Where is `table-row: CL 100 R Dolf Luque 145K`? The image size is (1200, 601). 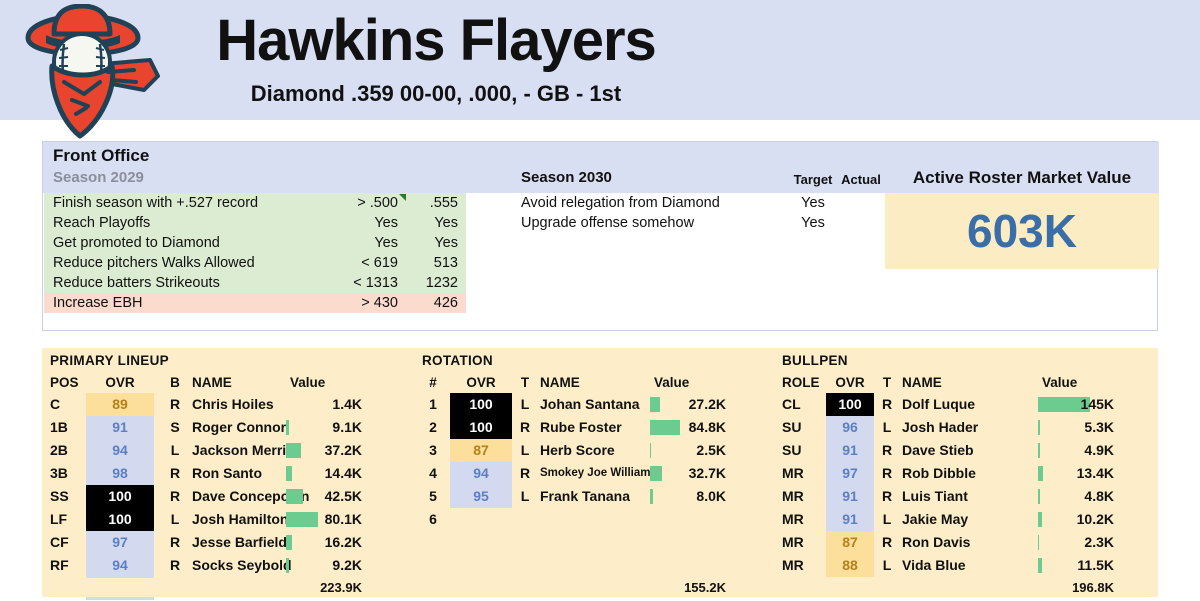 table-row: CL 100 R Dolf Luque 145K is located at coordinates (966, 404).